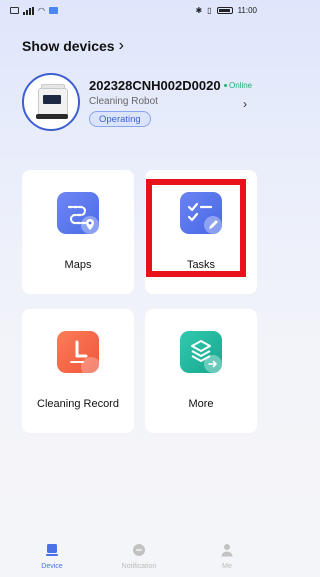  What do you see at coordinates (245, 104) in the screenshot?
I see `device-detail-chevron-icon: ›` at bounding box center [245, 104].